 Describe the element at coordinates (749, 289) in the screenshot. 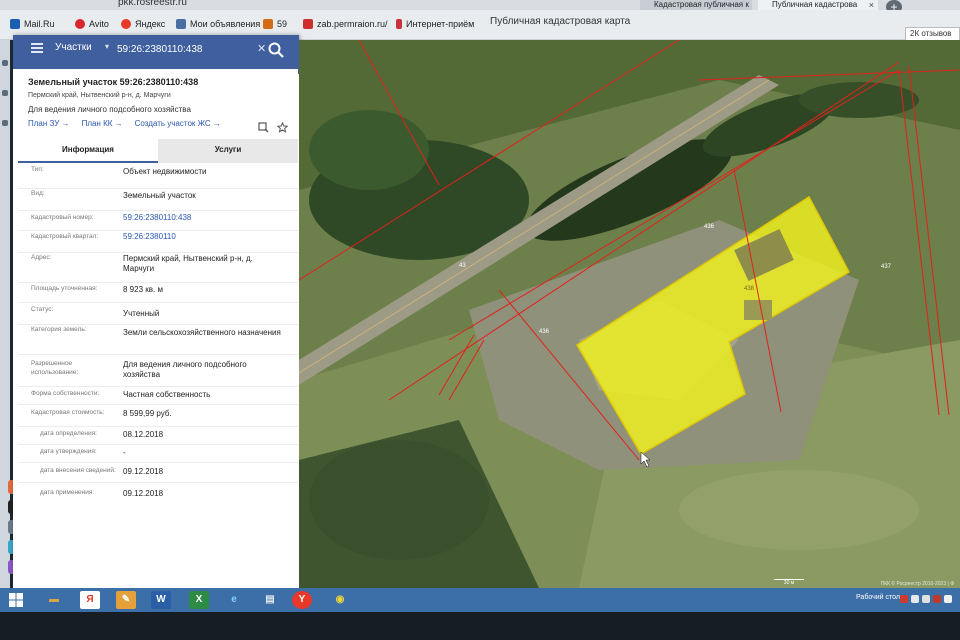

I see `parcel-label: 438` at that location.